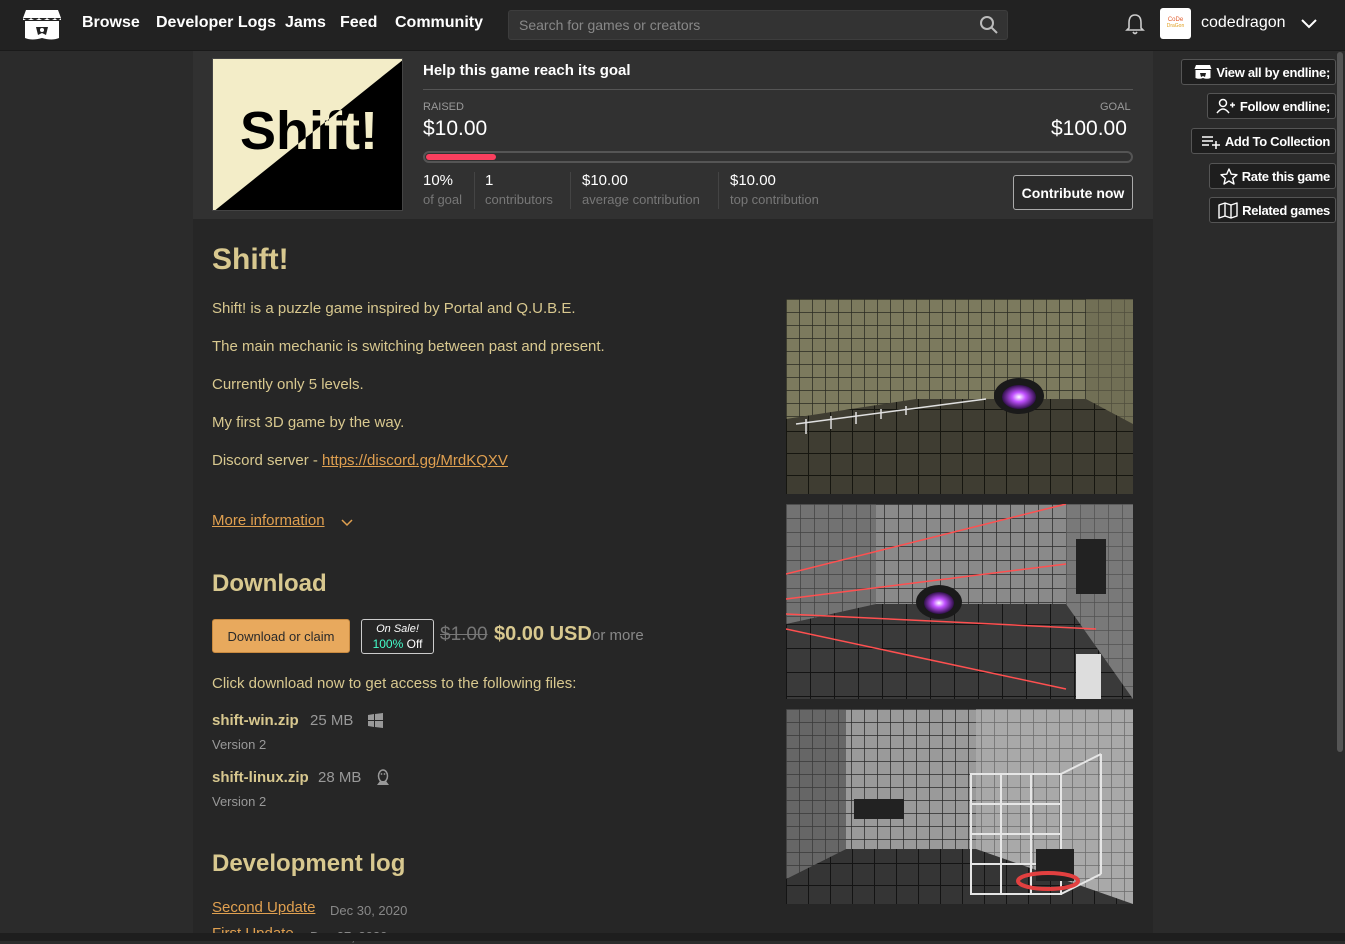 The width and height of the screenshot is (1345, 944). What do you see at coordinates (461, 157) in the screenshot?
I see `goal-progress-fill` at bounding box center [461, 157].